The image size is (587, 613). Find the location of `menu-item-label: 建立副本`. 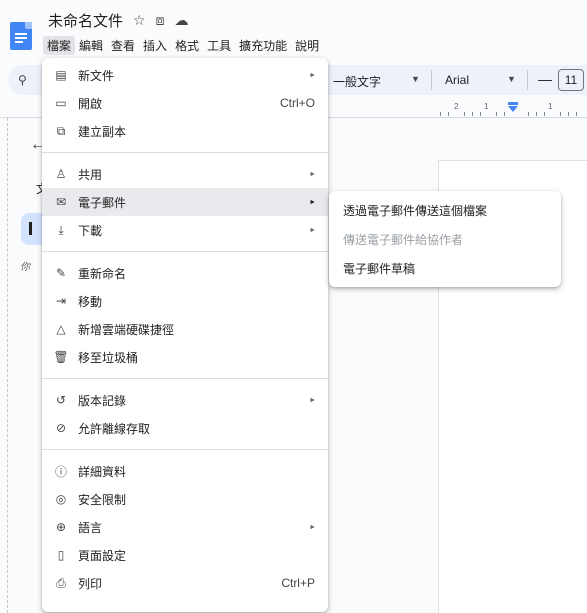

menu-item-label: 建立副本 is located at coordinates (102, 131).